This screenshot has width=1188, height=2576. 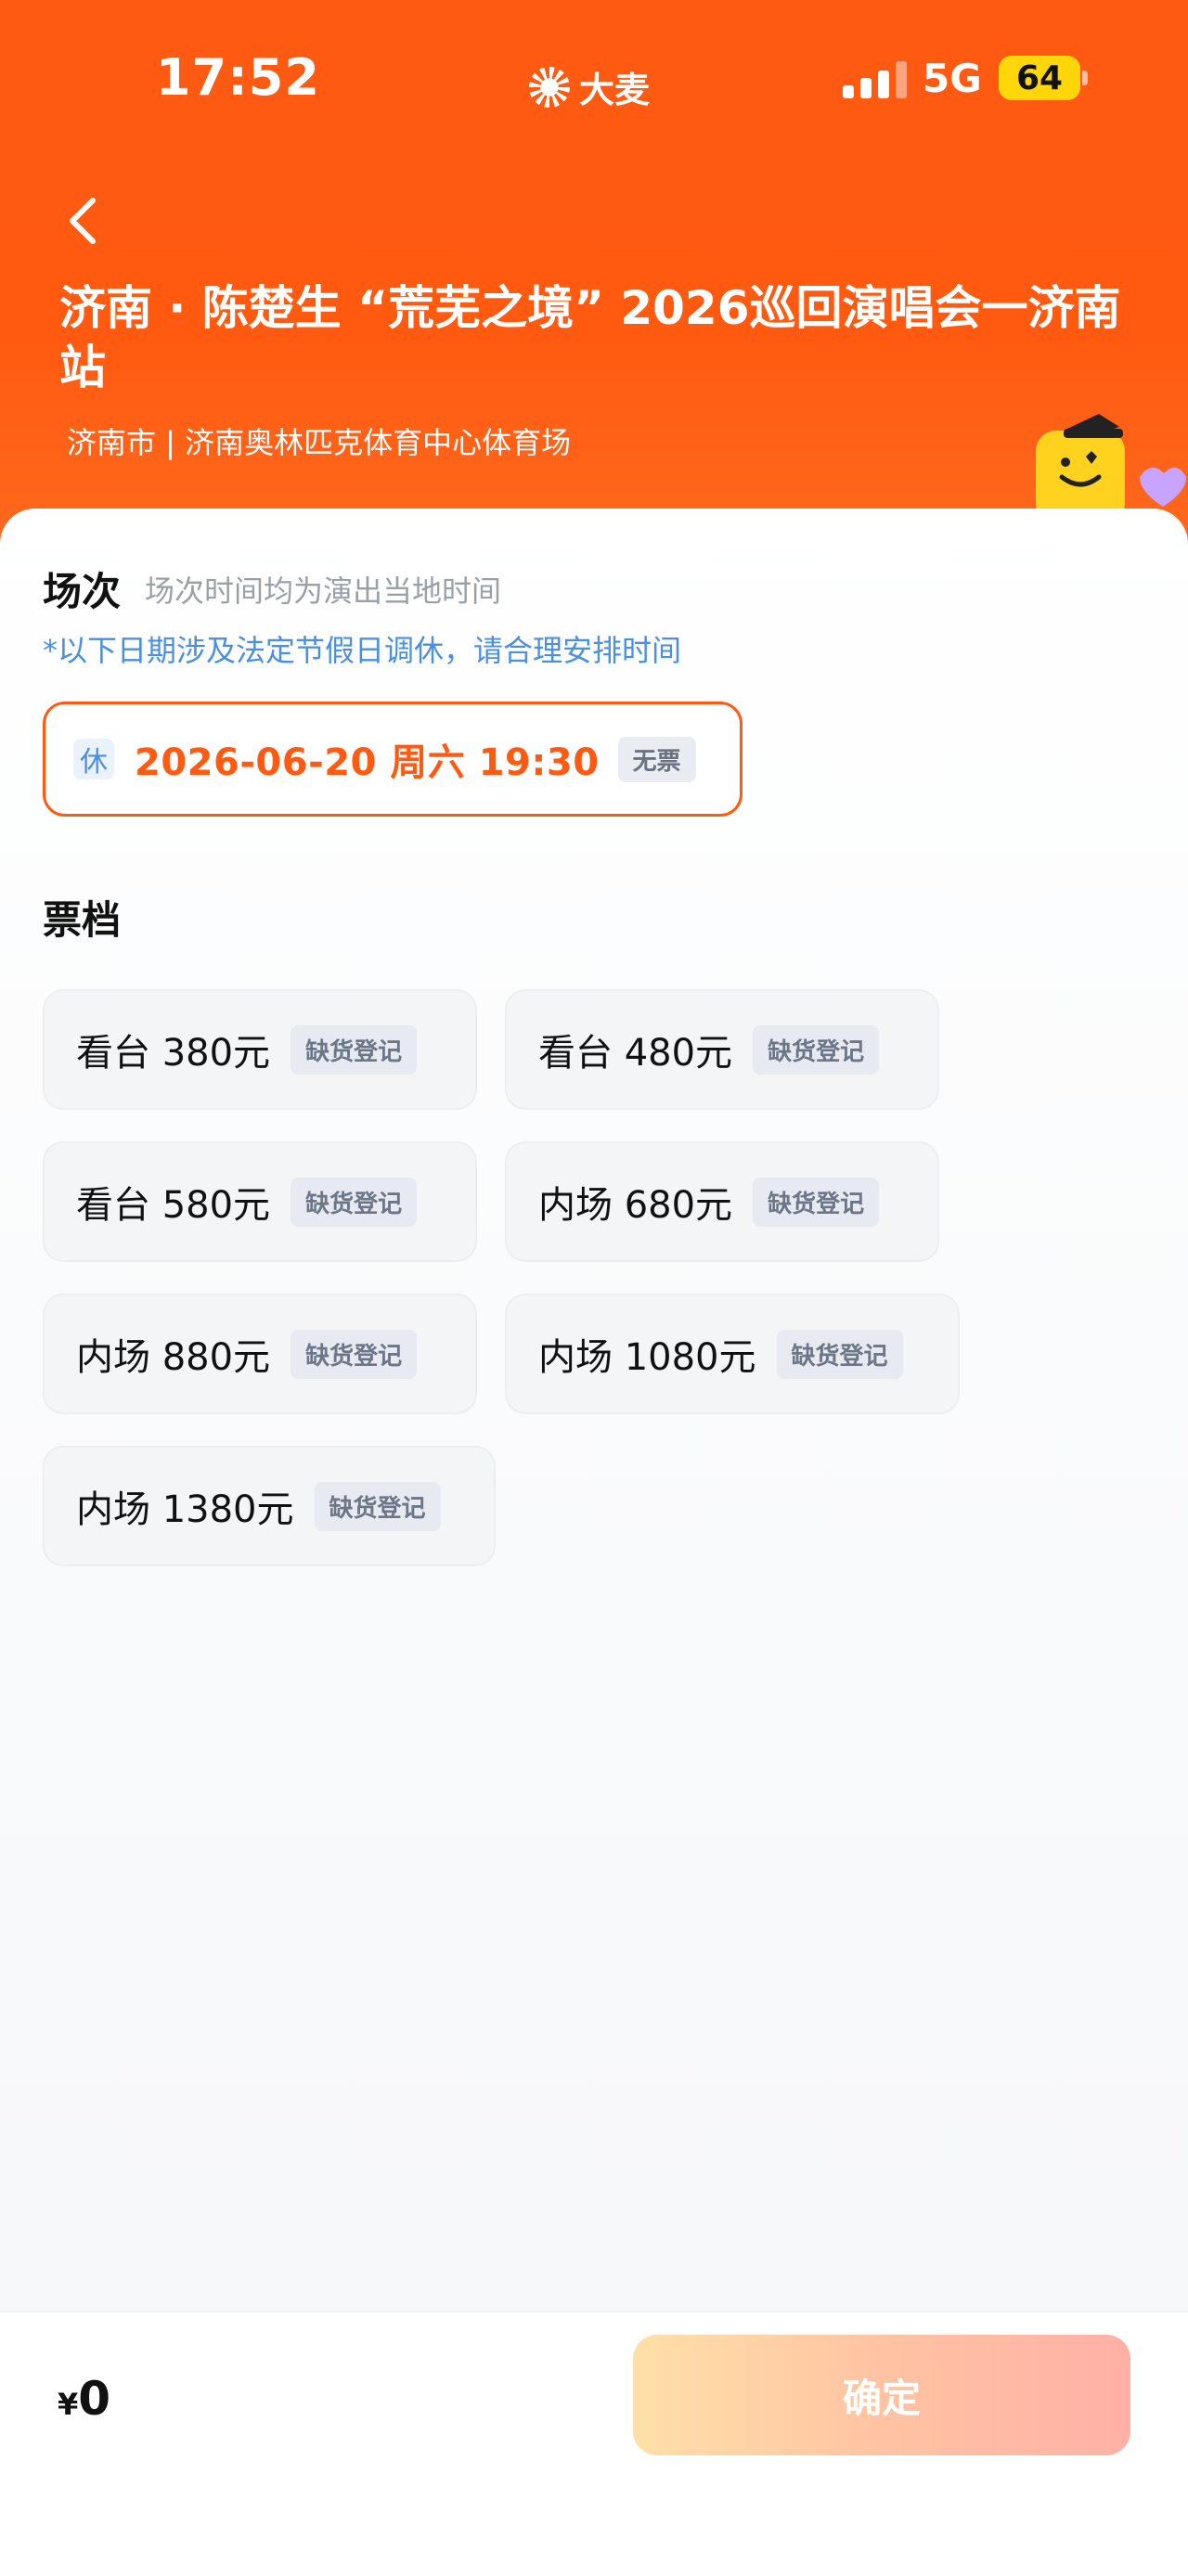 What do you see at coordinates (635, 1205) in the screenshot?
I see `tier-label: 内场 680元` at bounding box center [635, 1205].